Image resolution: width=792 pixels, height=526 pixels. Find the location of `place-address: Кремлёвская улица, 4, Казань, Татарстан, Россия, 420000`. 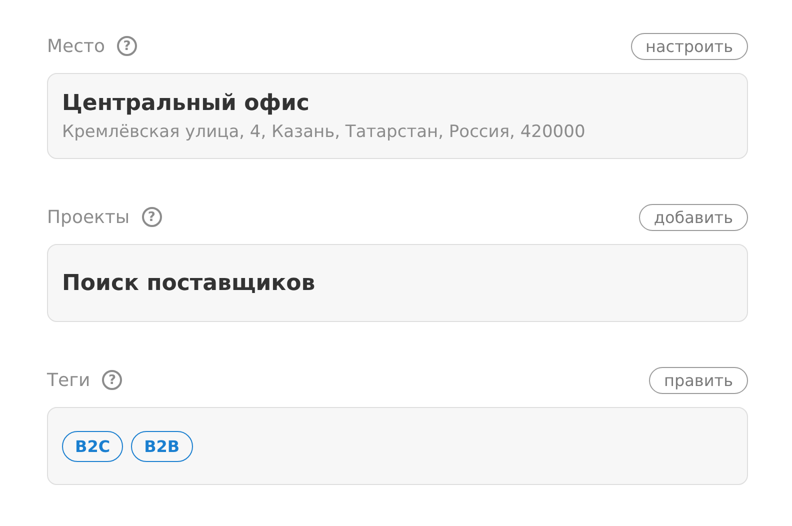

place-address: Кремлёвская улица, 4, Казань, Татарстан, Россия, 420000 is located at coordinates (324, 132).